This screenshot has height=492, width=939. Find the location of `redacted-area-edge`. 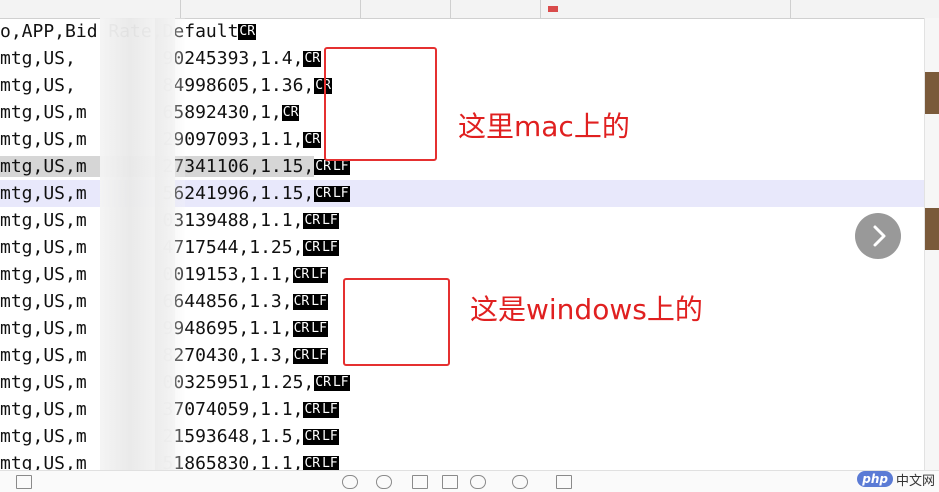

redacted-area-edge is located at coordinates (170, 244).